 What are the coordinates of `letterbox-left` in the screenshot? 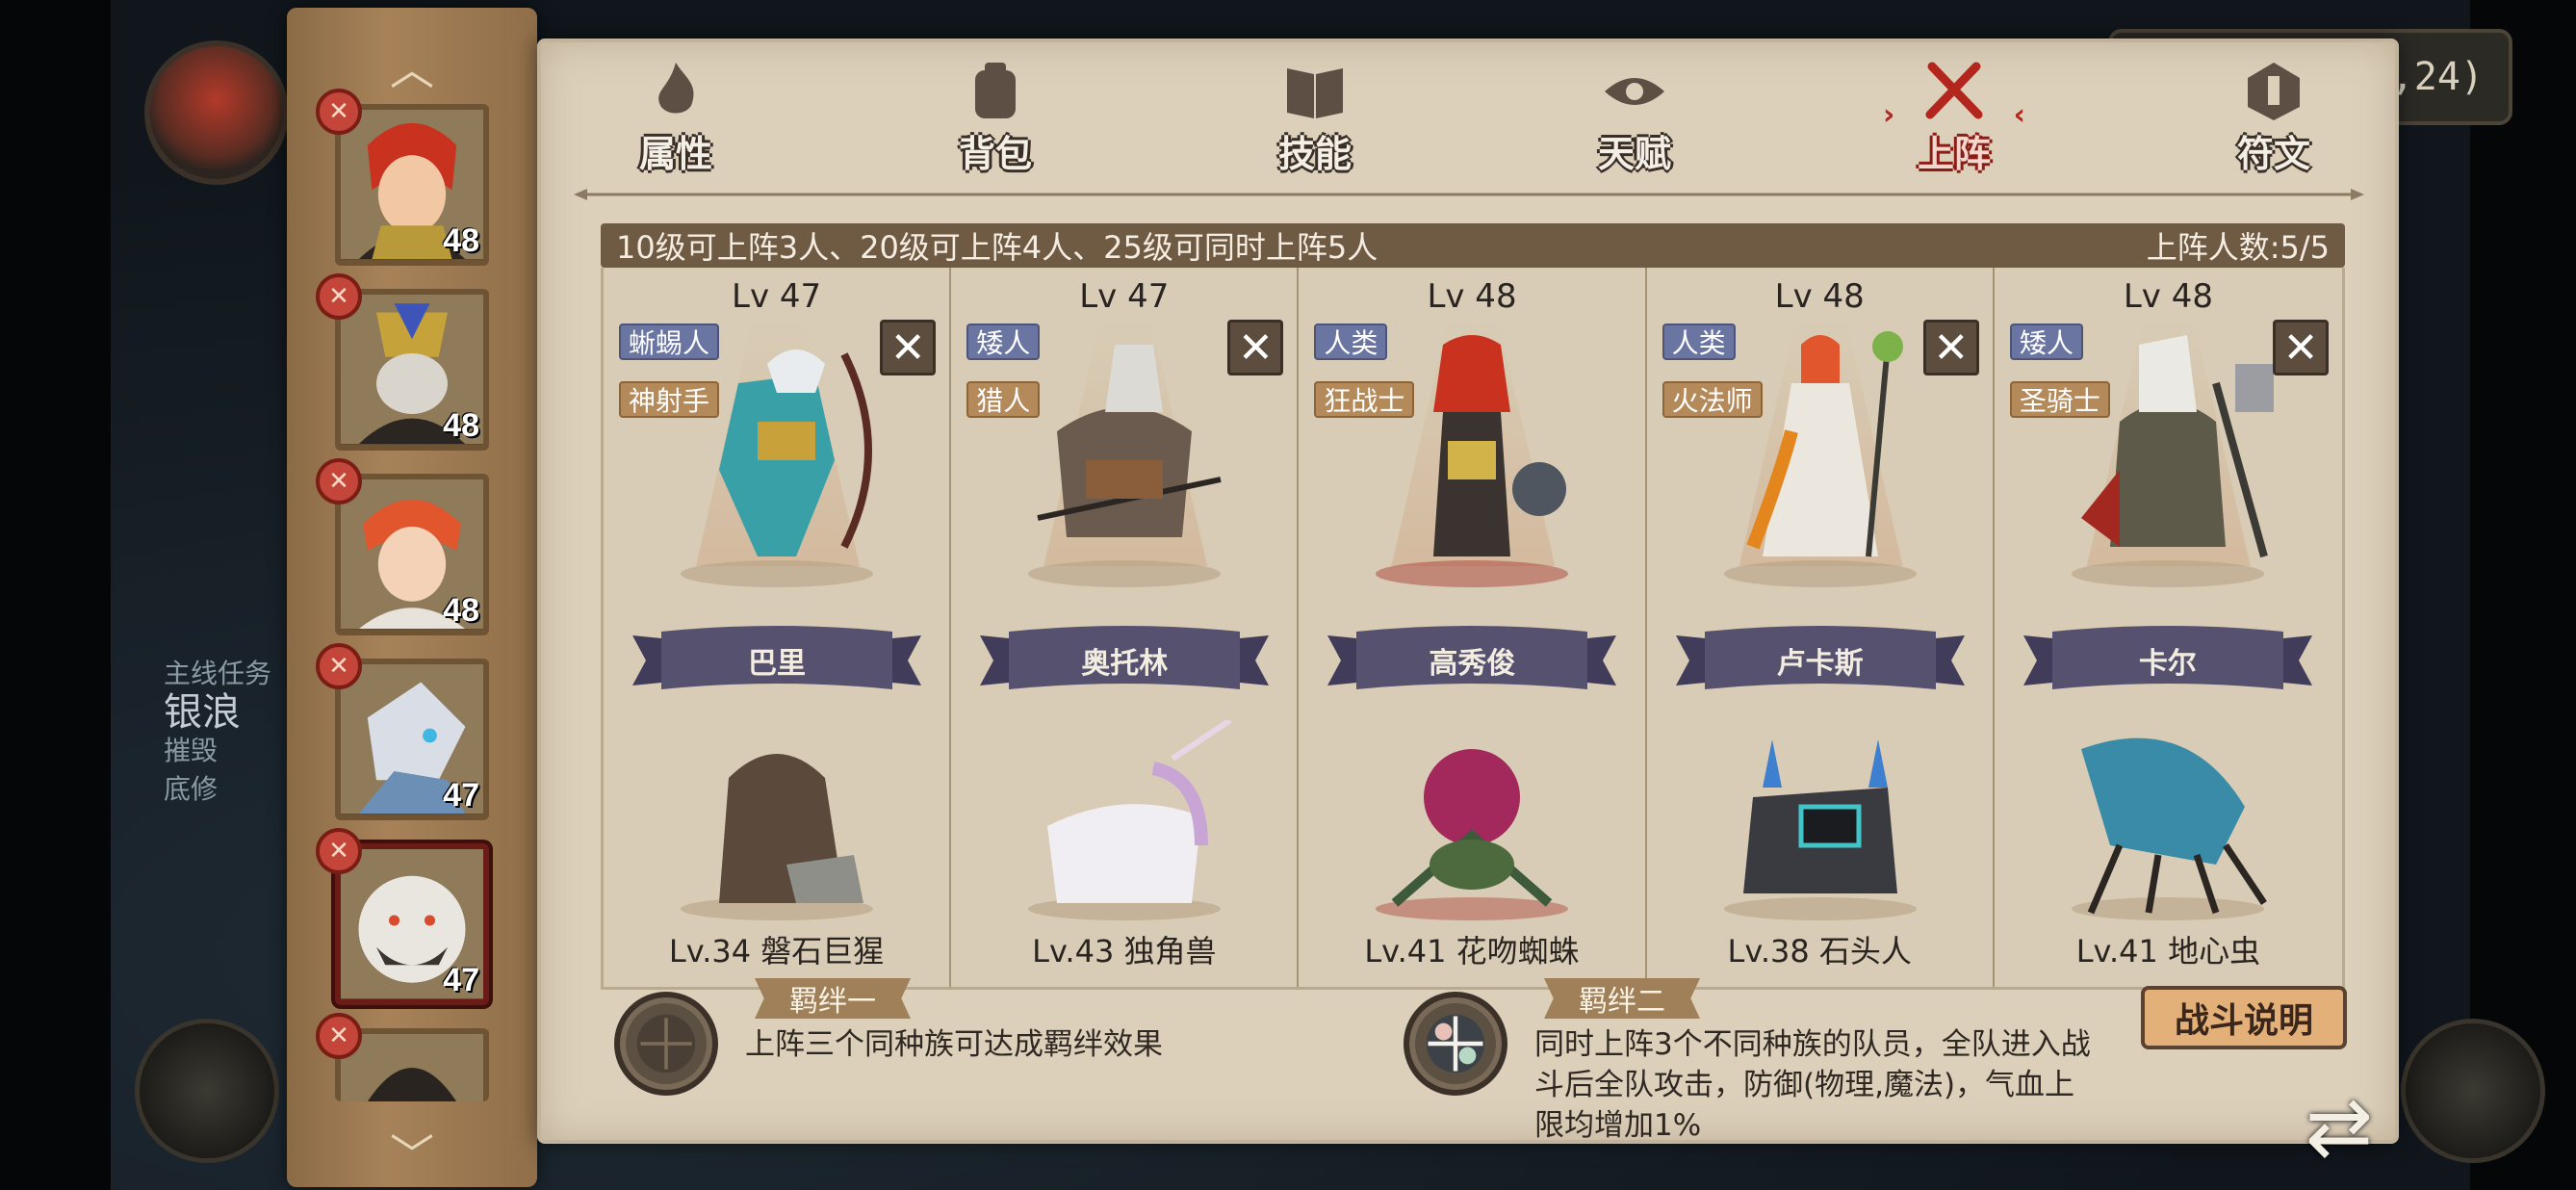 It's located at (56, 595).